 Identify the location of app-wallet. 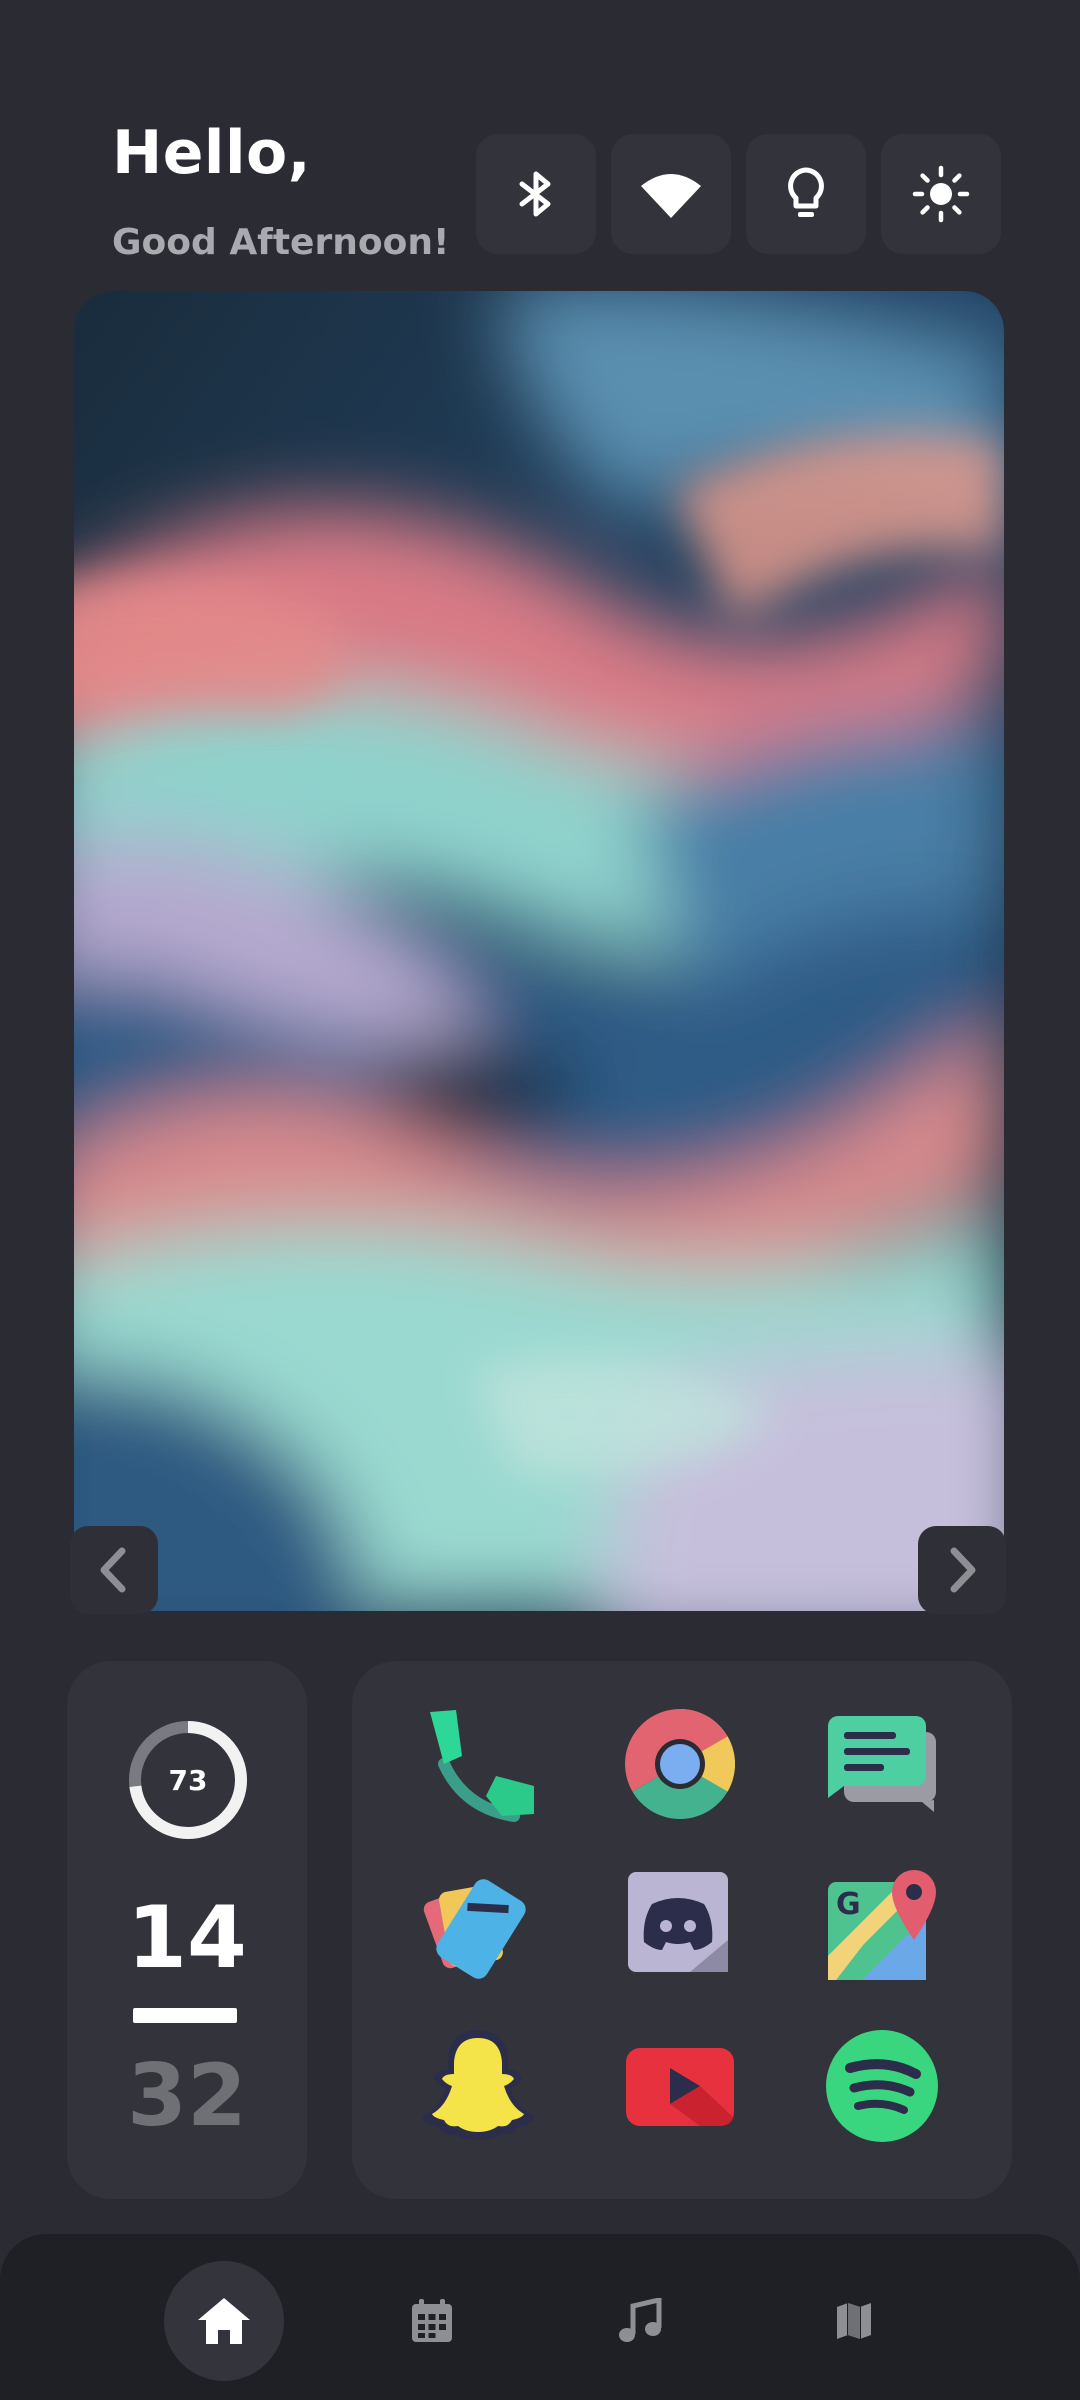
(478, 1924).